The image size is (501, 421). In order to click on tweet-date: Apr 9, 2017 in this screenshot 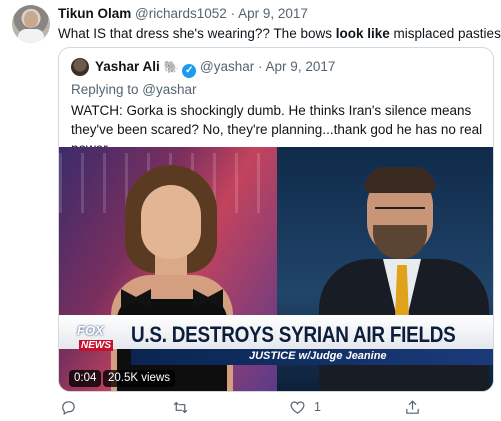, I will do `click(273, 13)`.